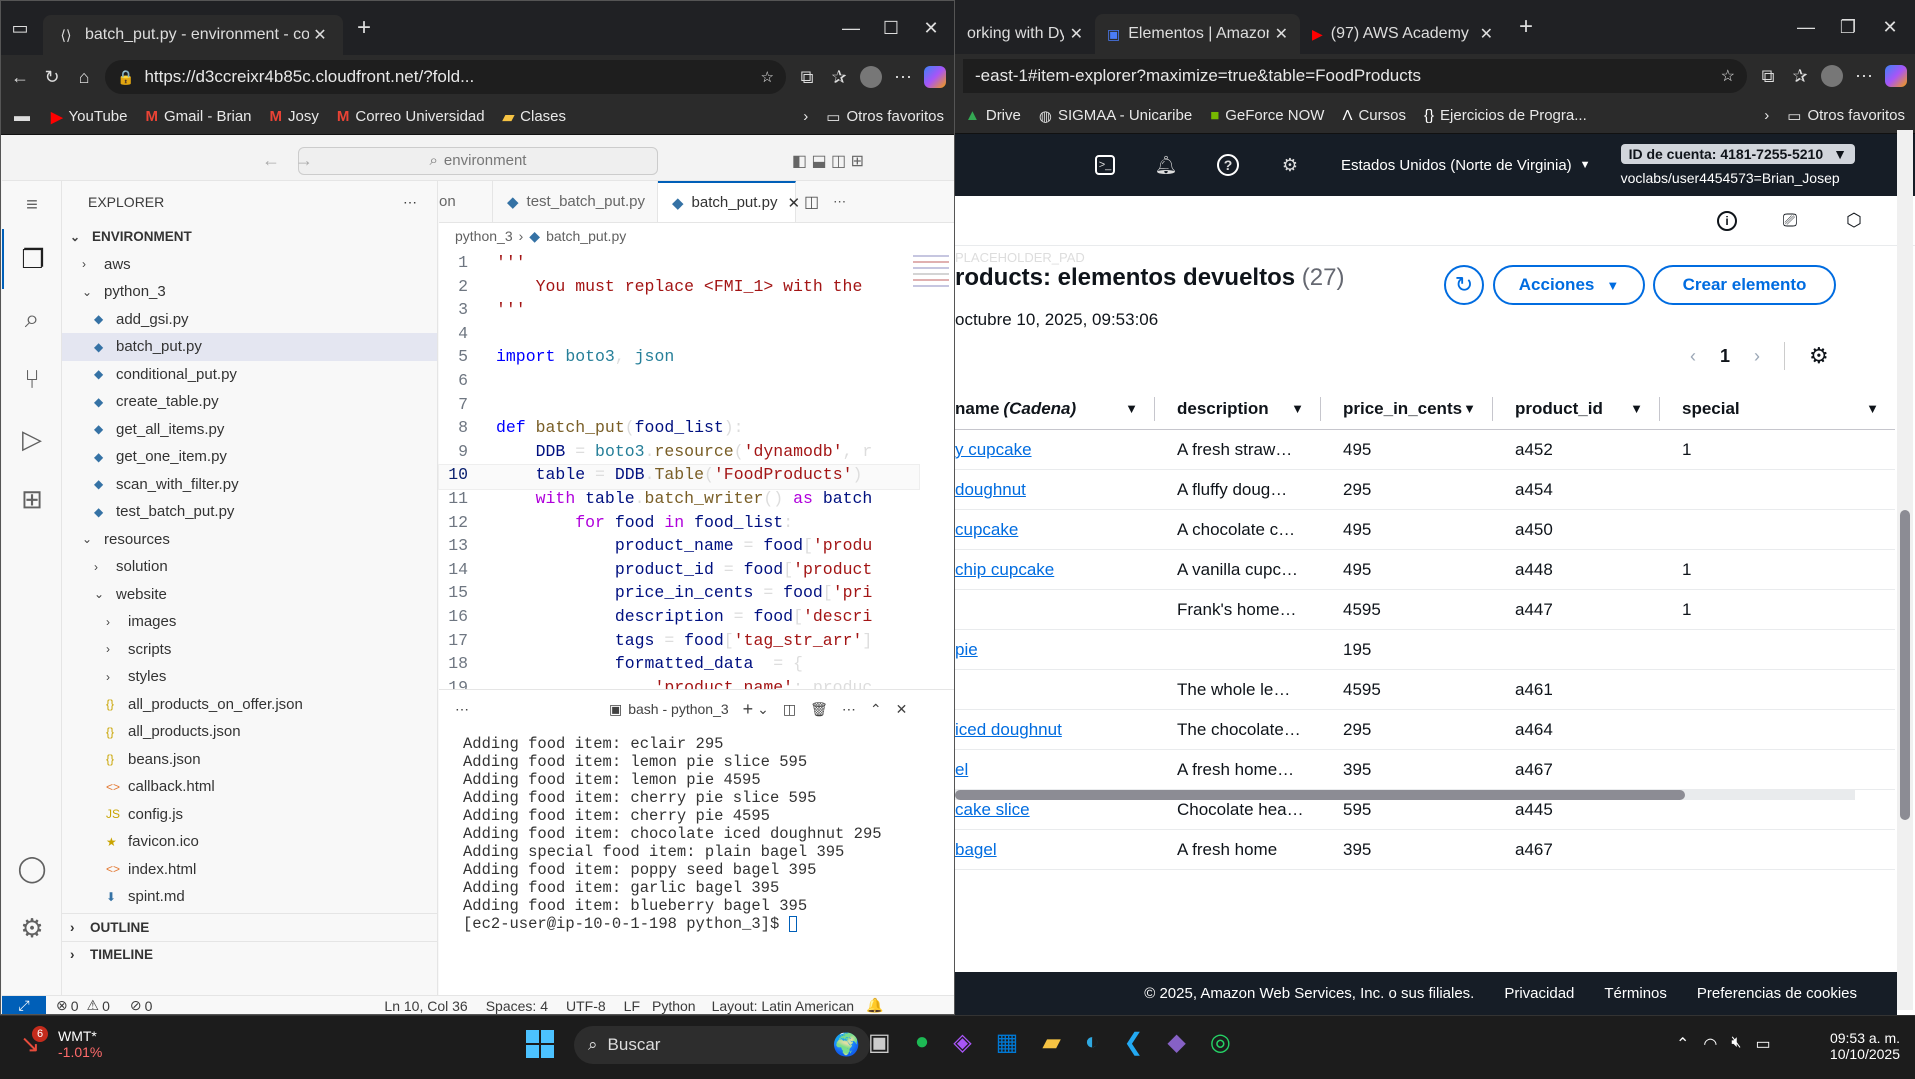  What do you see at coordinates (249, 760) in the screenshot?
I see `tree-item: {} beans.json` at bounding box center [249, 760].